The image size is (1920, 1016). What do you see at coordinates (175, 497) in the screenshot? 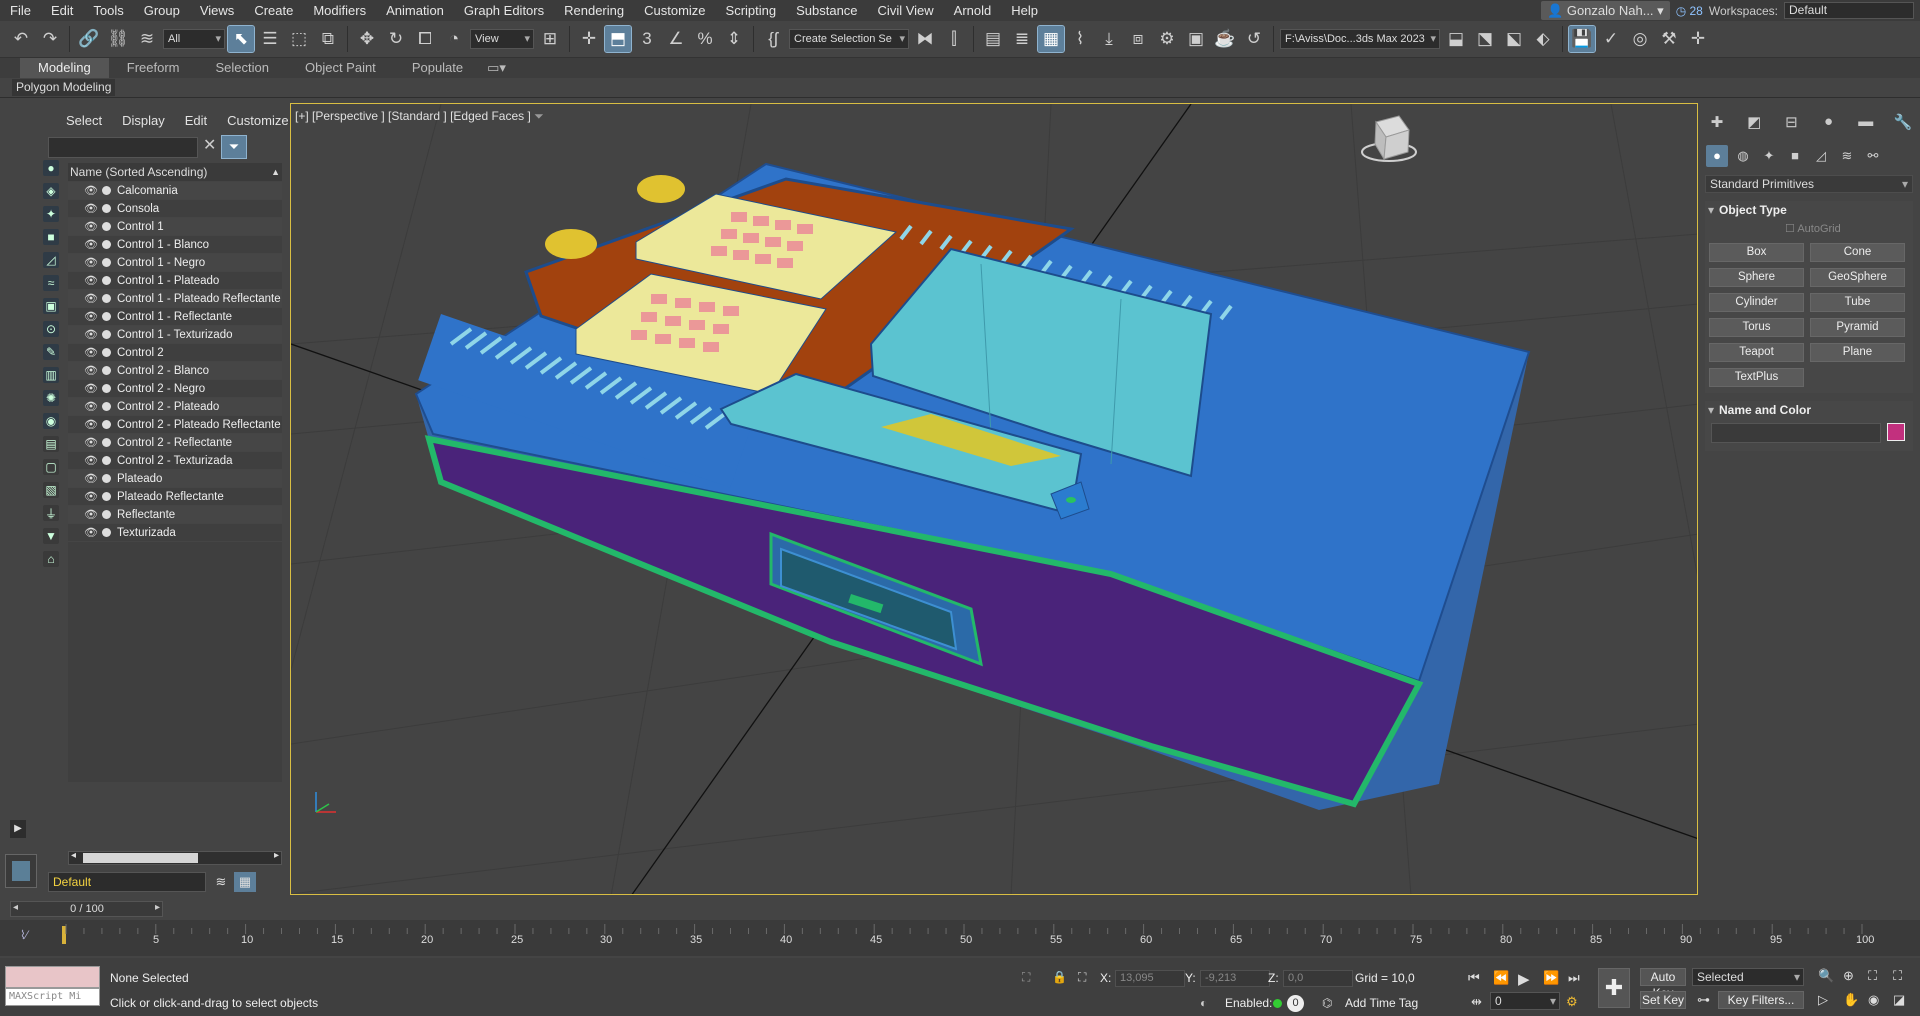
I see `list-item: 👁 Plateado Reflectante` at bounding box center [175, 497].